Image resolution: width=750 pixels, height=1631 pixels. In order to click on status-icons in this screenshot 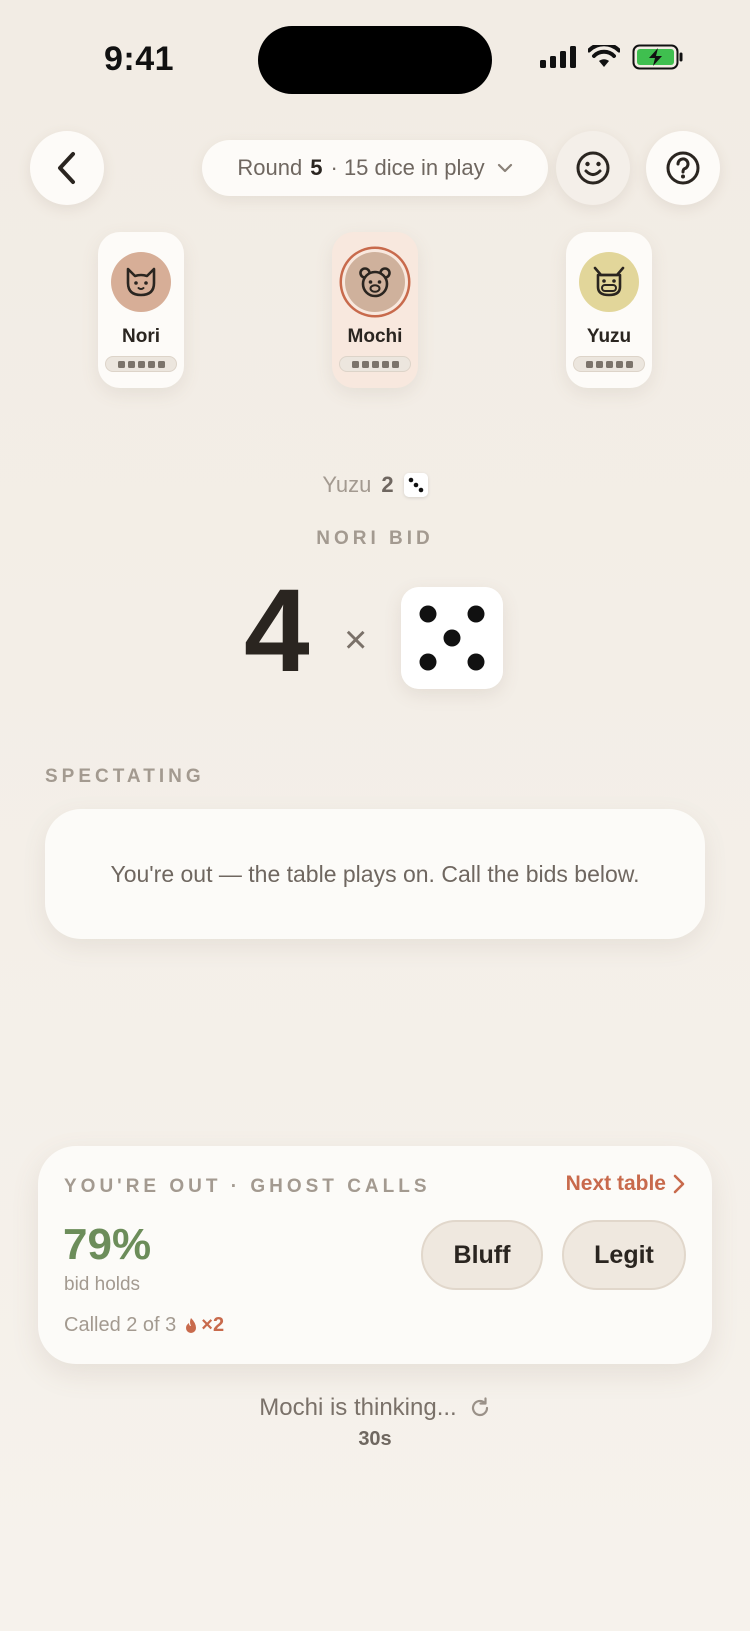, I will do `click(612, 57)`.